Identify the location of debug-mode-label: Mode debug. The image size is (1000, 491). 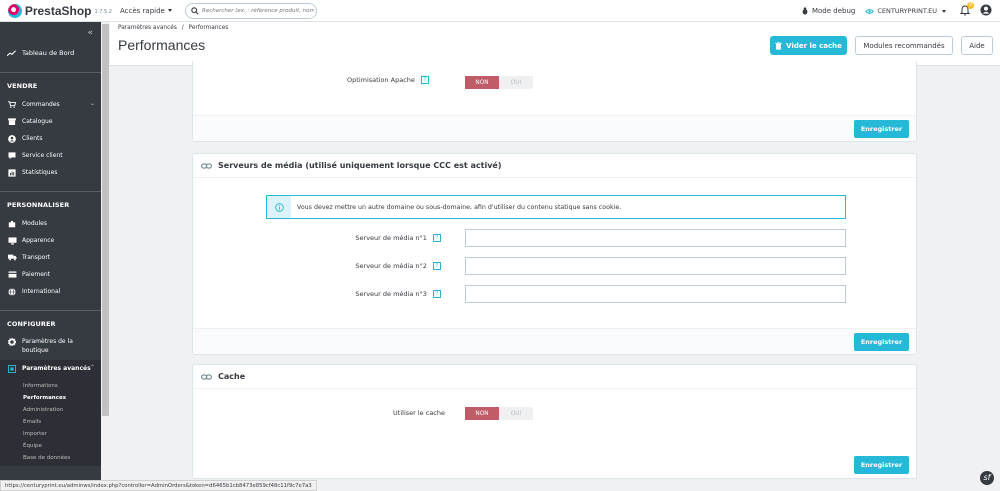
(833, 11).